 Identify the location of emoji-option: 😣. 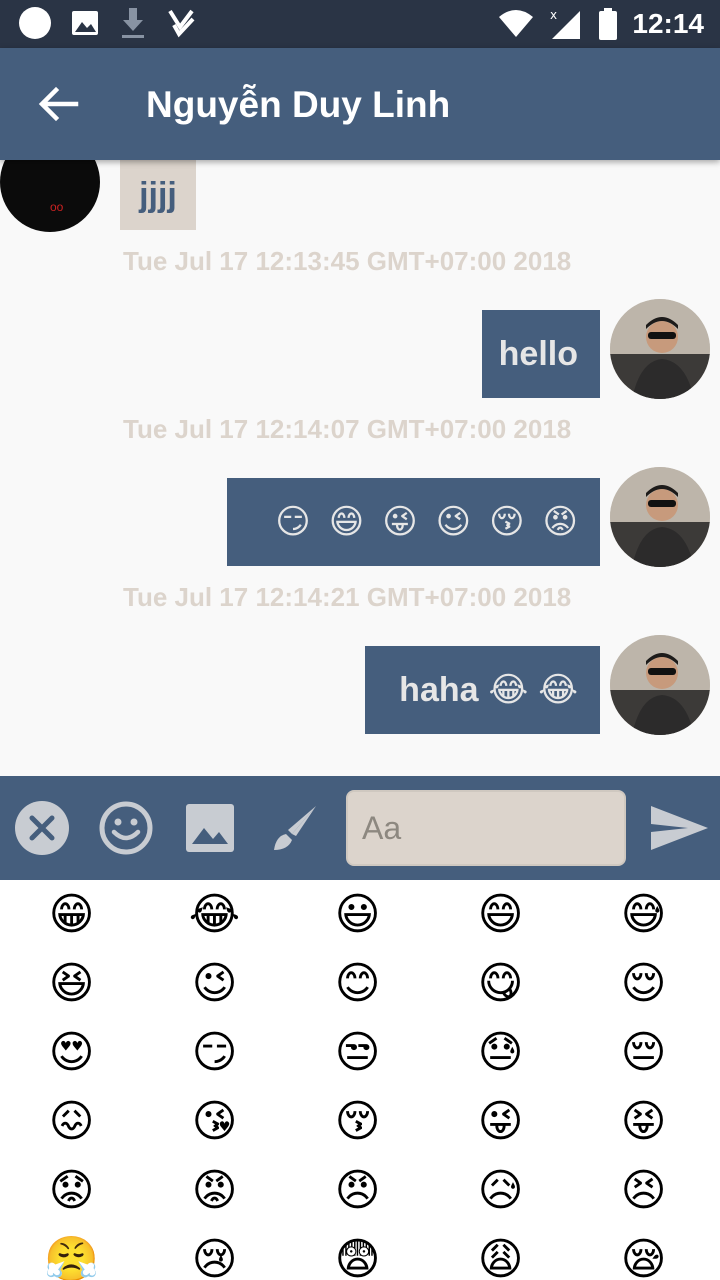
(643, 1190).